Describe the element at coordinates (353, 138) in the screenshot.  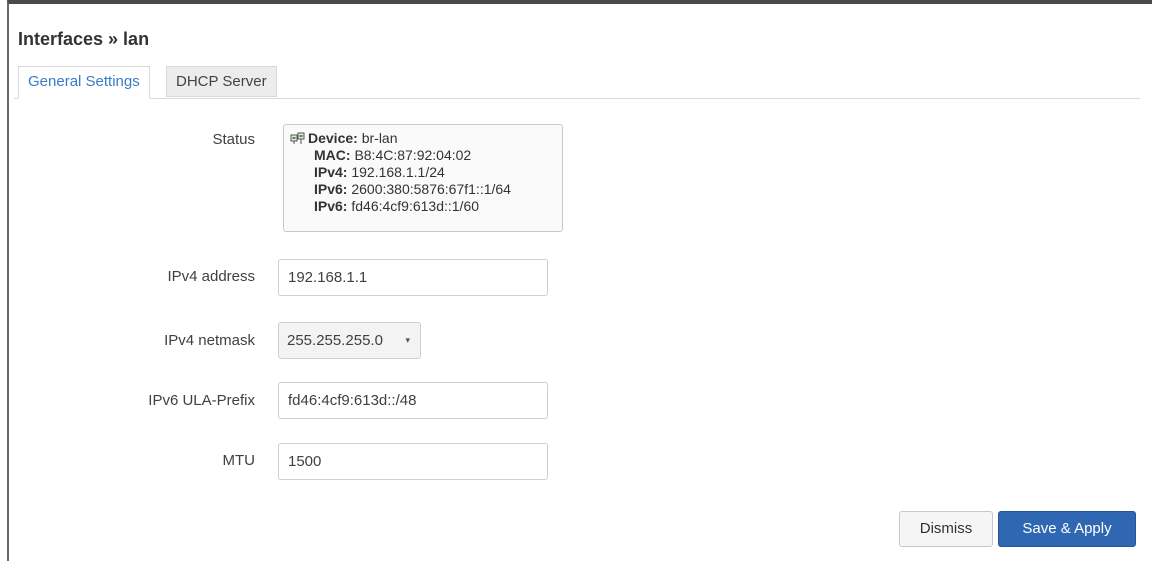
I see `status-device-row: Device: br-lan` at that location.